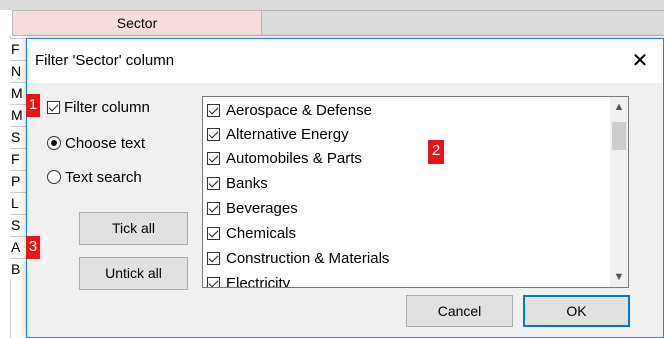 The height and width of the screenshot is (338, 664). I want to click on row-cell: N, so click(18, 71).